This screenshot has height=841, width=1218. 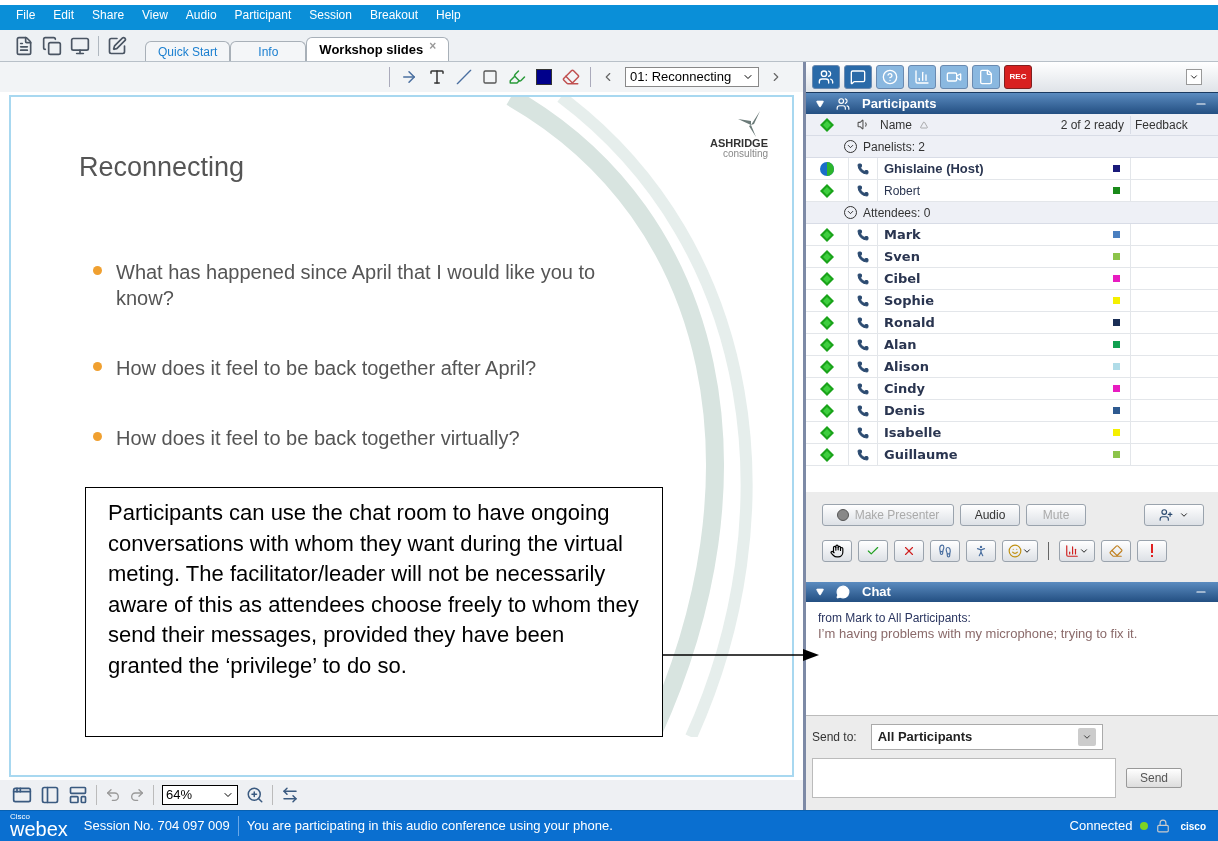 What do you see at coordinates (464, 77) in the screenshot?
I see `line-tool-icon` at bounding box center [464, 77].